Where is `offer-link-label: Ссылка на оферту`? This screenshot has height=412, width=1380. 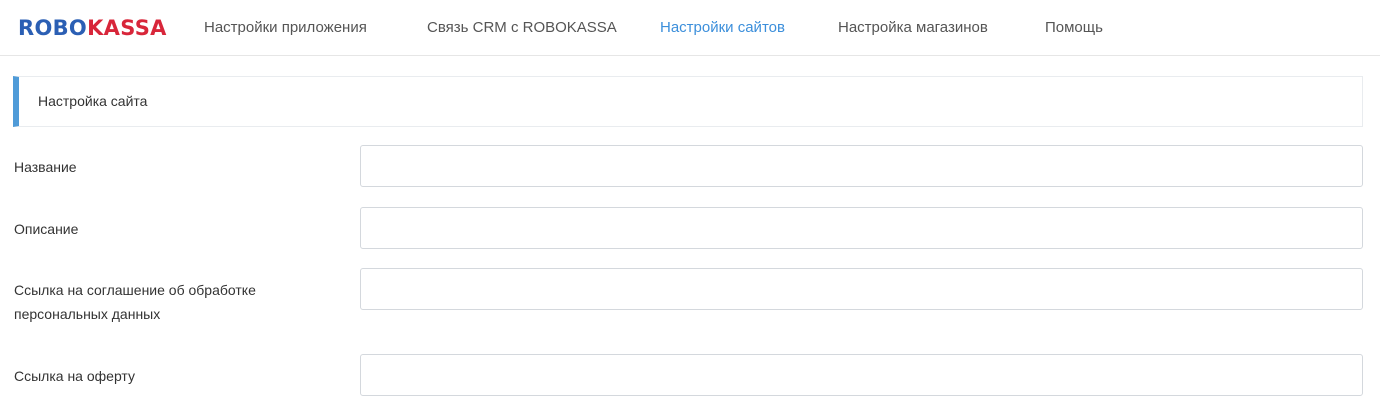
offer-link-label: Ссылка на оферту is located at coordinates (74, 376).